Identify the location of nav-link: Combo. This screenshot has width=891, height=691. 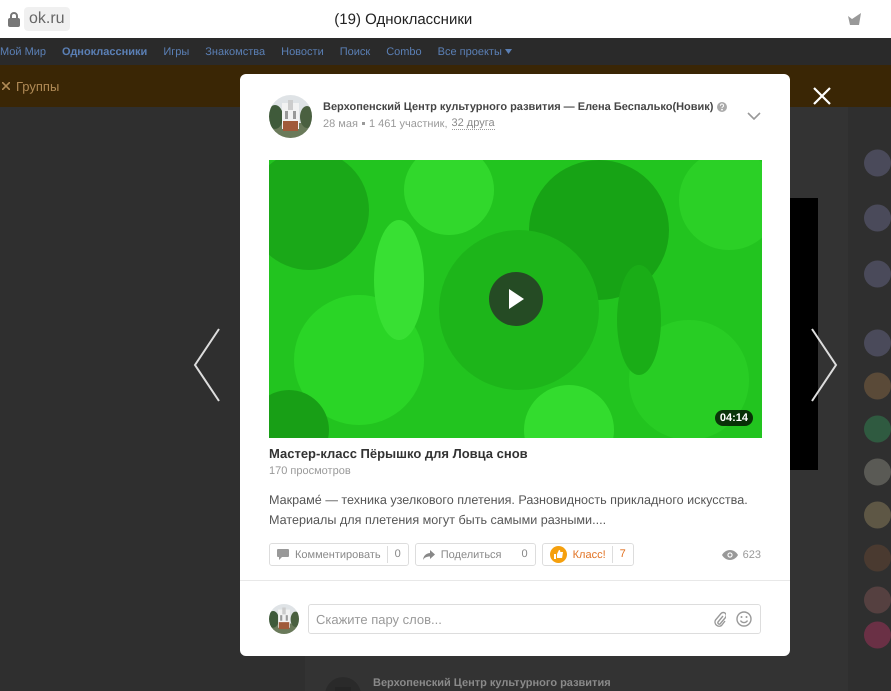
(404, 52).